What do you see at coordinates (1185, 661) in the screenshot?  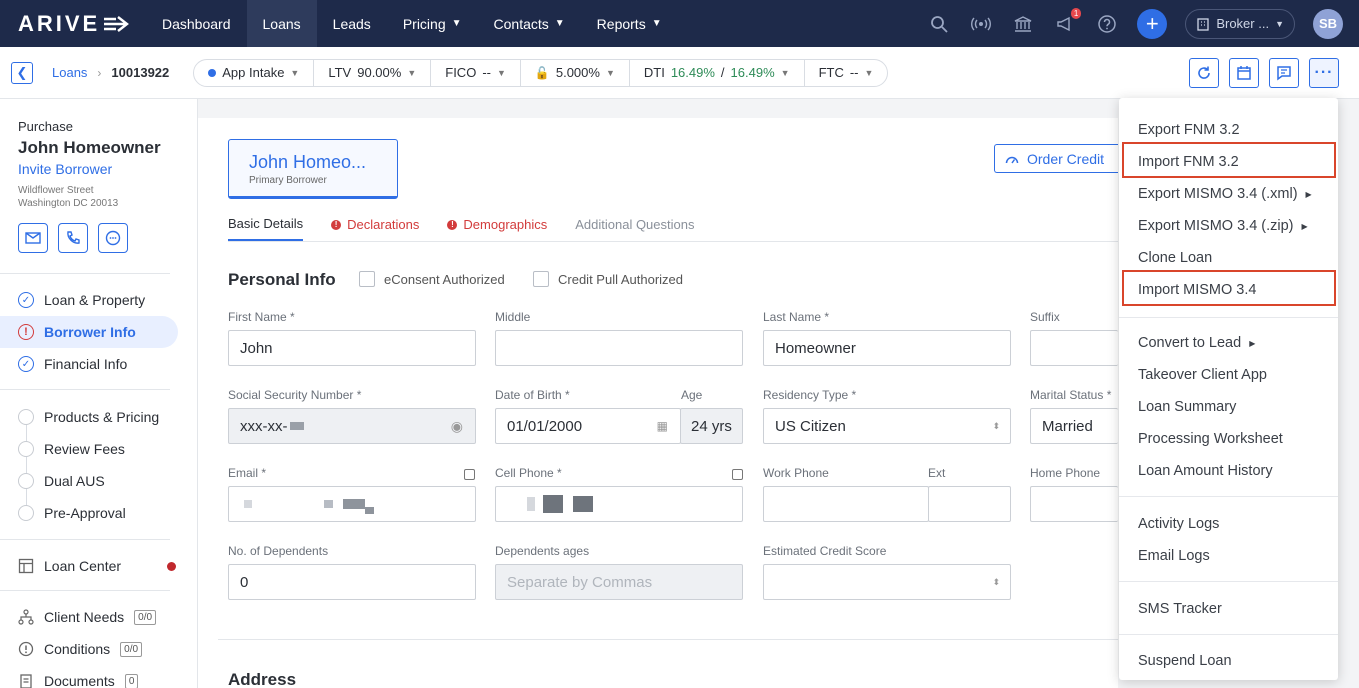 I see `menu-suspend-loan: Suspend Loan` at bounding box center [1185, 661].